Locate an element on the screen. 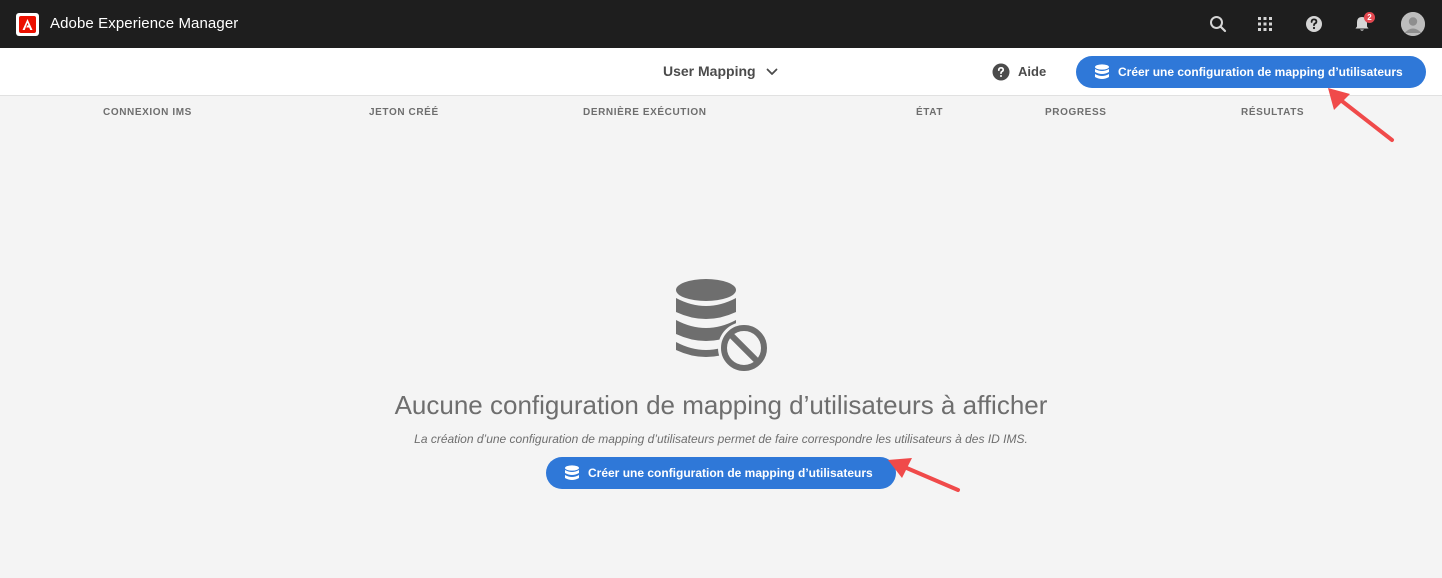 The image size is (1442, 578). column-header-last-run: Dernière exécution is located at coordinates (645, 112).